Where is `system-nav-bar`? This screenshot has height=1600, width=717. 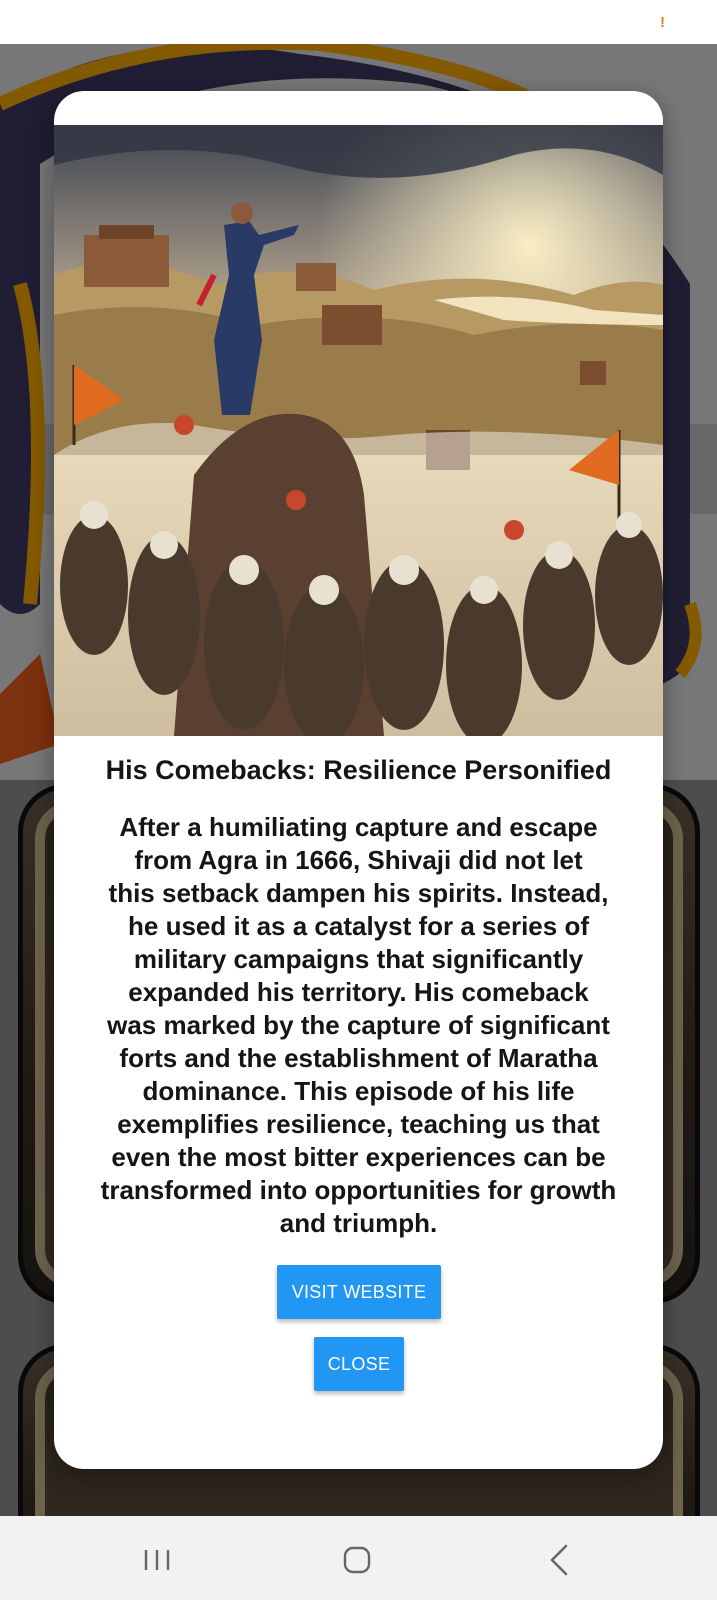
system-nav-bar is located at coordinates (358, 1558).